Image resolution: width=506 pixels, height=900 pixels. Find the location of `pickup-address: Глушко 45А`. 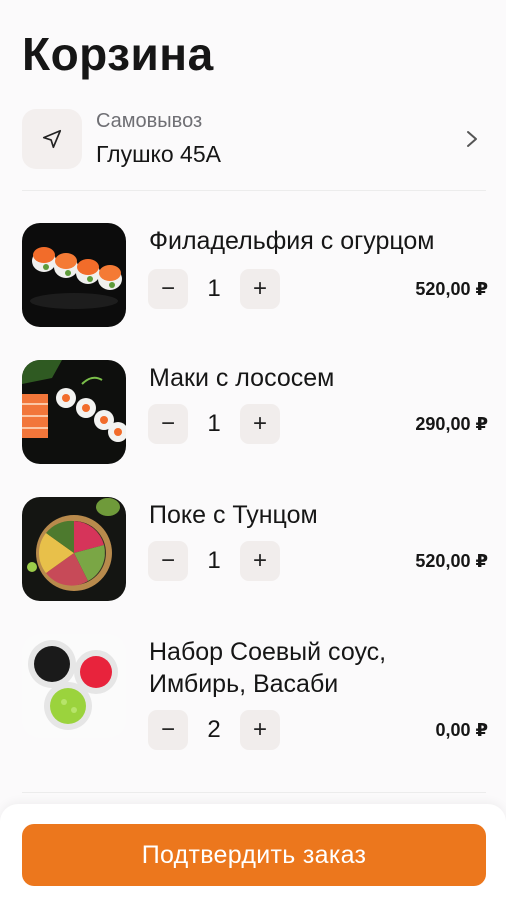

pickup-address: Глушко 45А is located at coordinates (158, 154).